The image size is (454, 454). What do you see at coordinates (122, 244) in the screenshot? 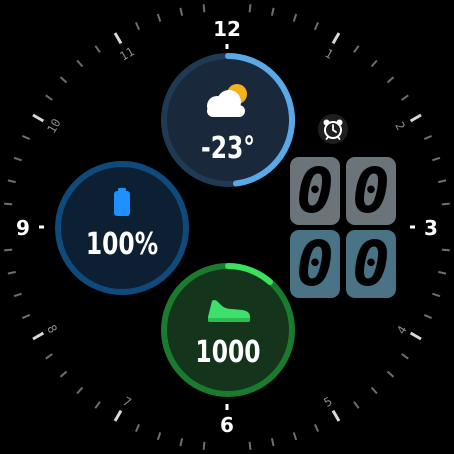
I see `battery-level: 100%` at bounding box center [122, 244].